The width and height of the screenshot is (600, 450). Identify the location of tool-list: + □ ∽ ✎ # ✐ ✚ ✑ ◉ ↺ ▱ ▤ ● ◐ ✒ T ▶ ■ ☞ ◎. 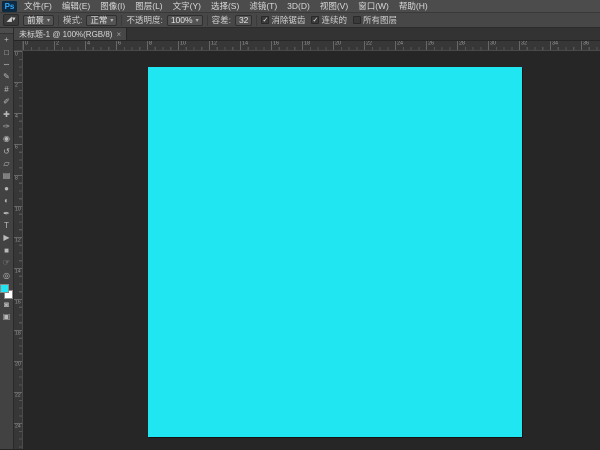
(6, 158).